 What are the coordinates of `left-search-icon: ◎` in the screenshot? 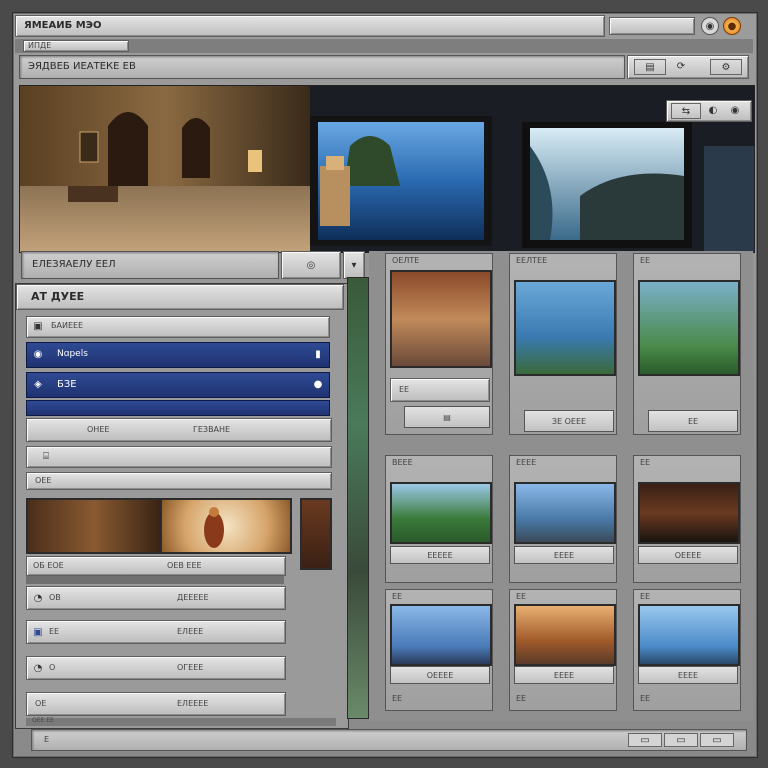 It's located at (311, 265).